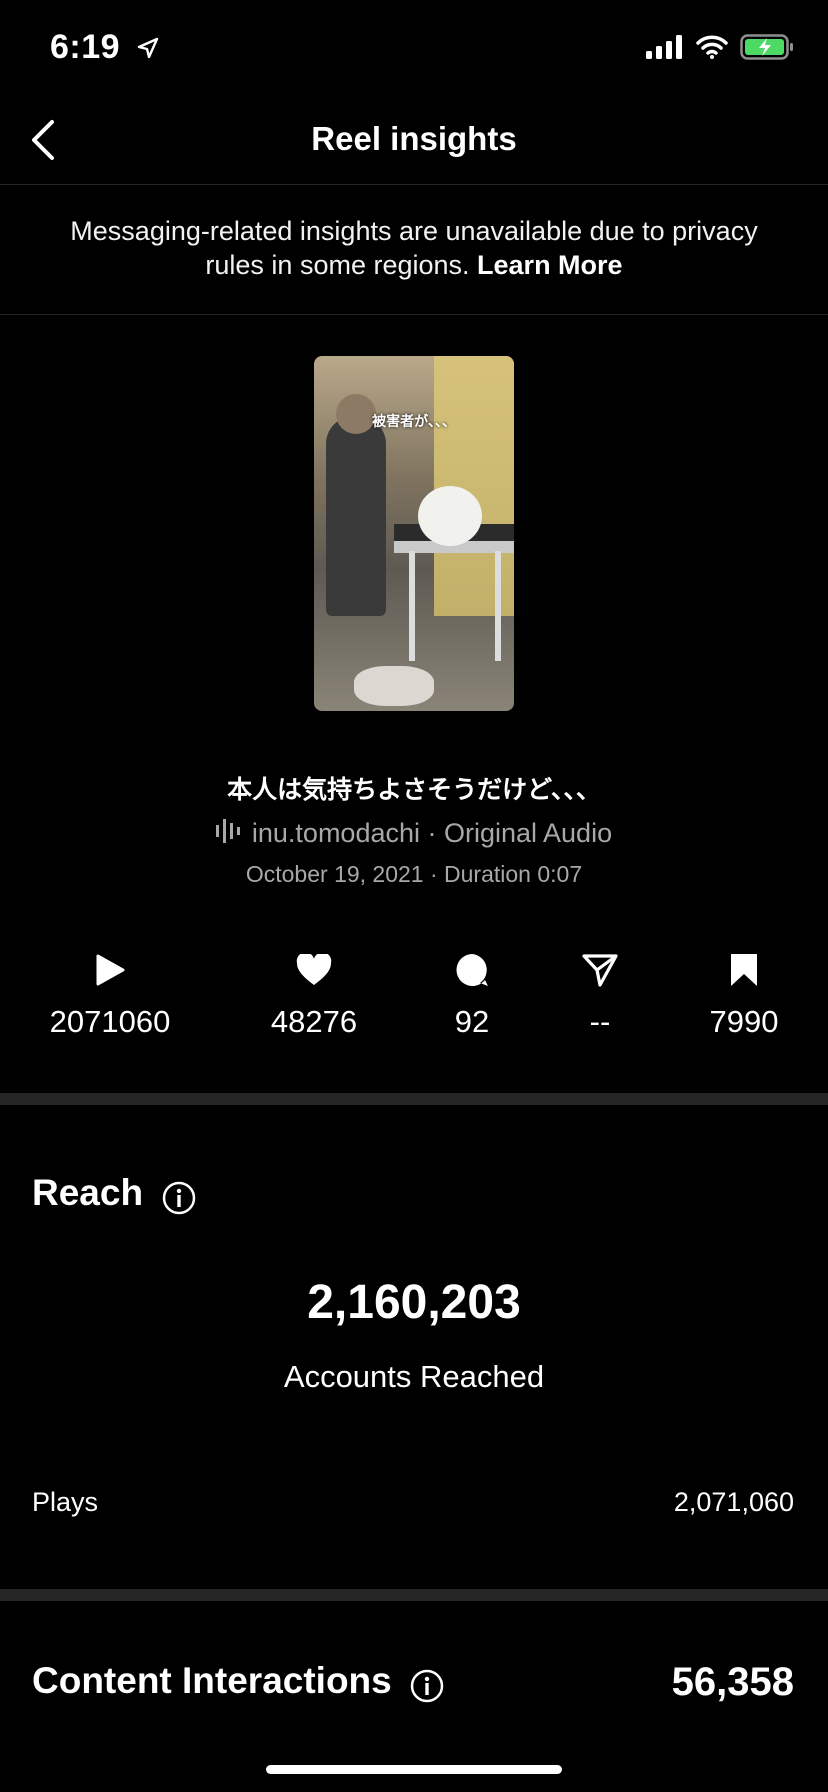  Describe the element at coordinates (767, 49) in the screenshot. I see `battery-charging-icon` at that location.